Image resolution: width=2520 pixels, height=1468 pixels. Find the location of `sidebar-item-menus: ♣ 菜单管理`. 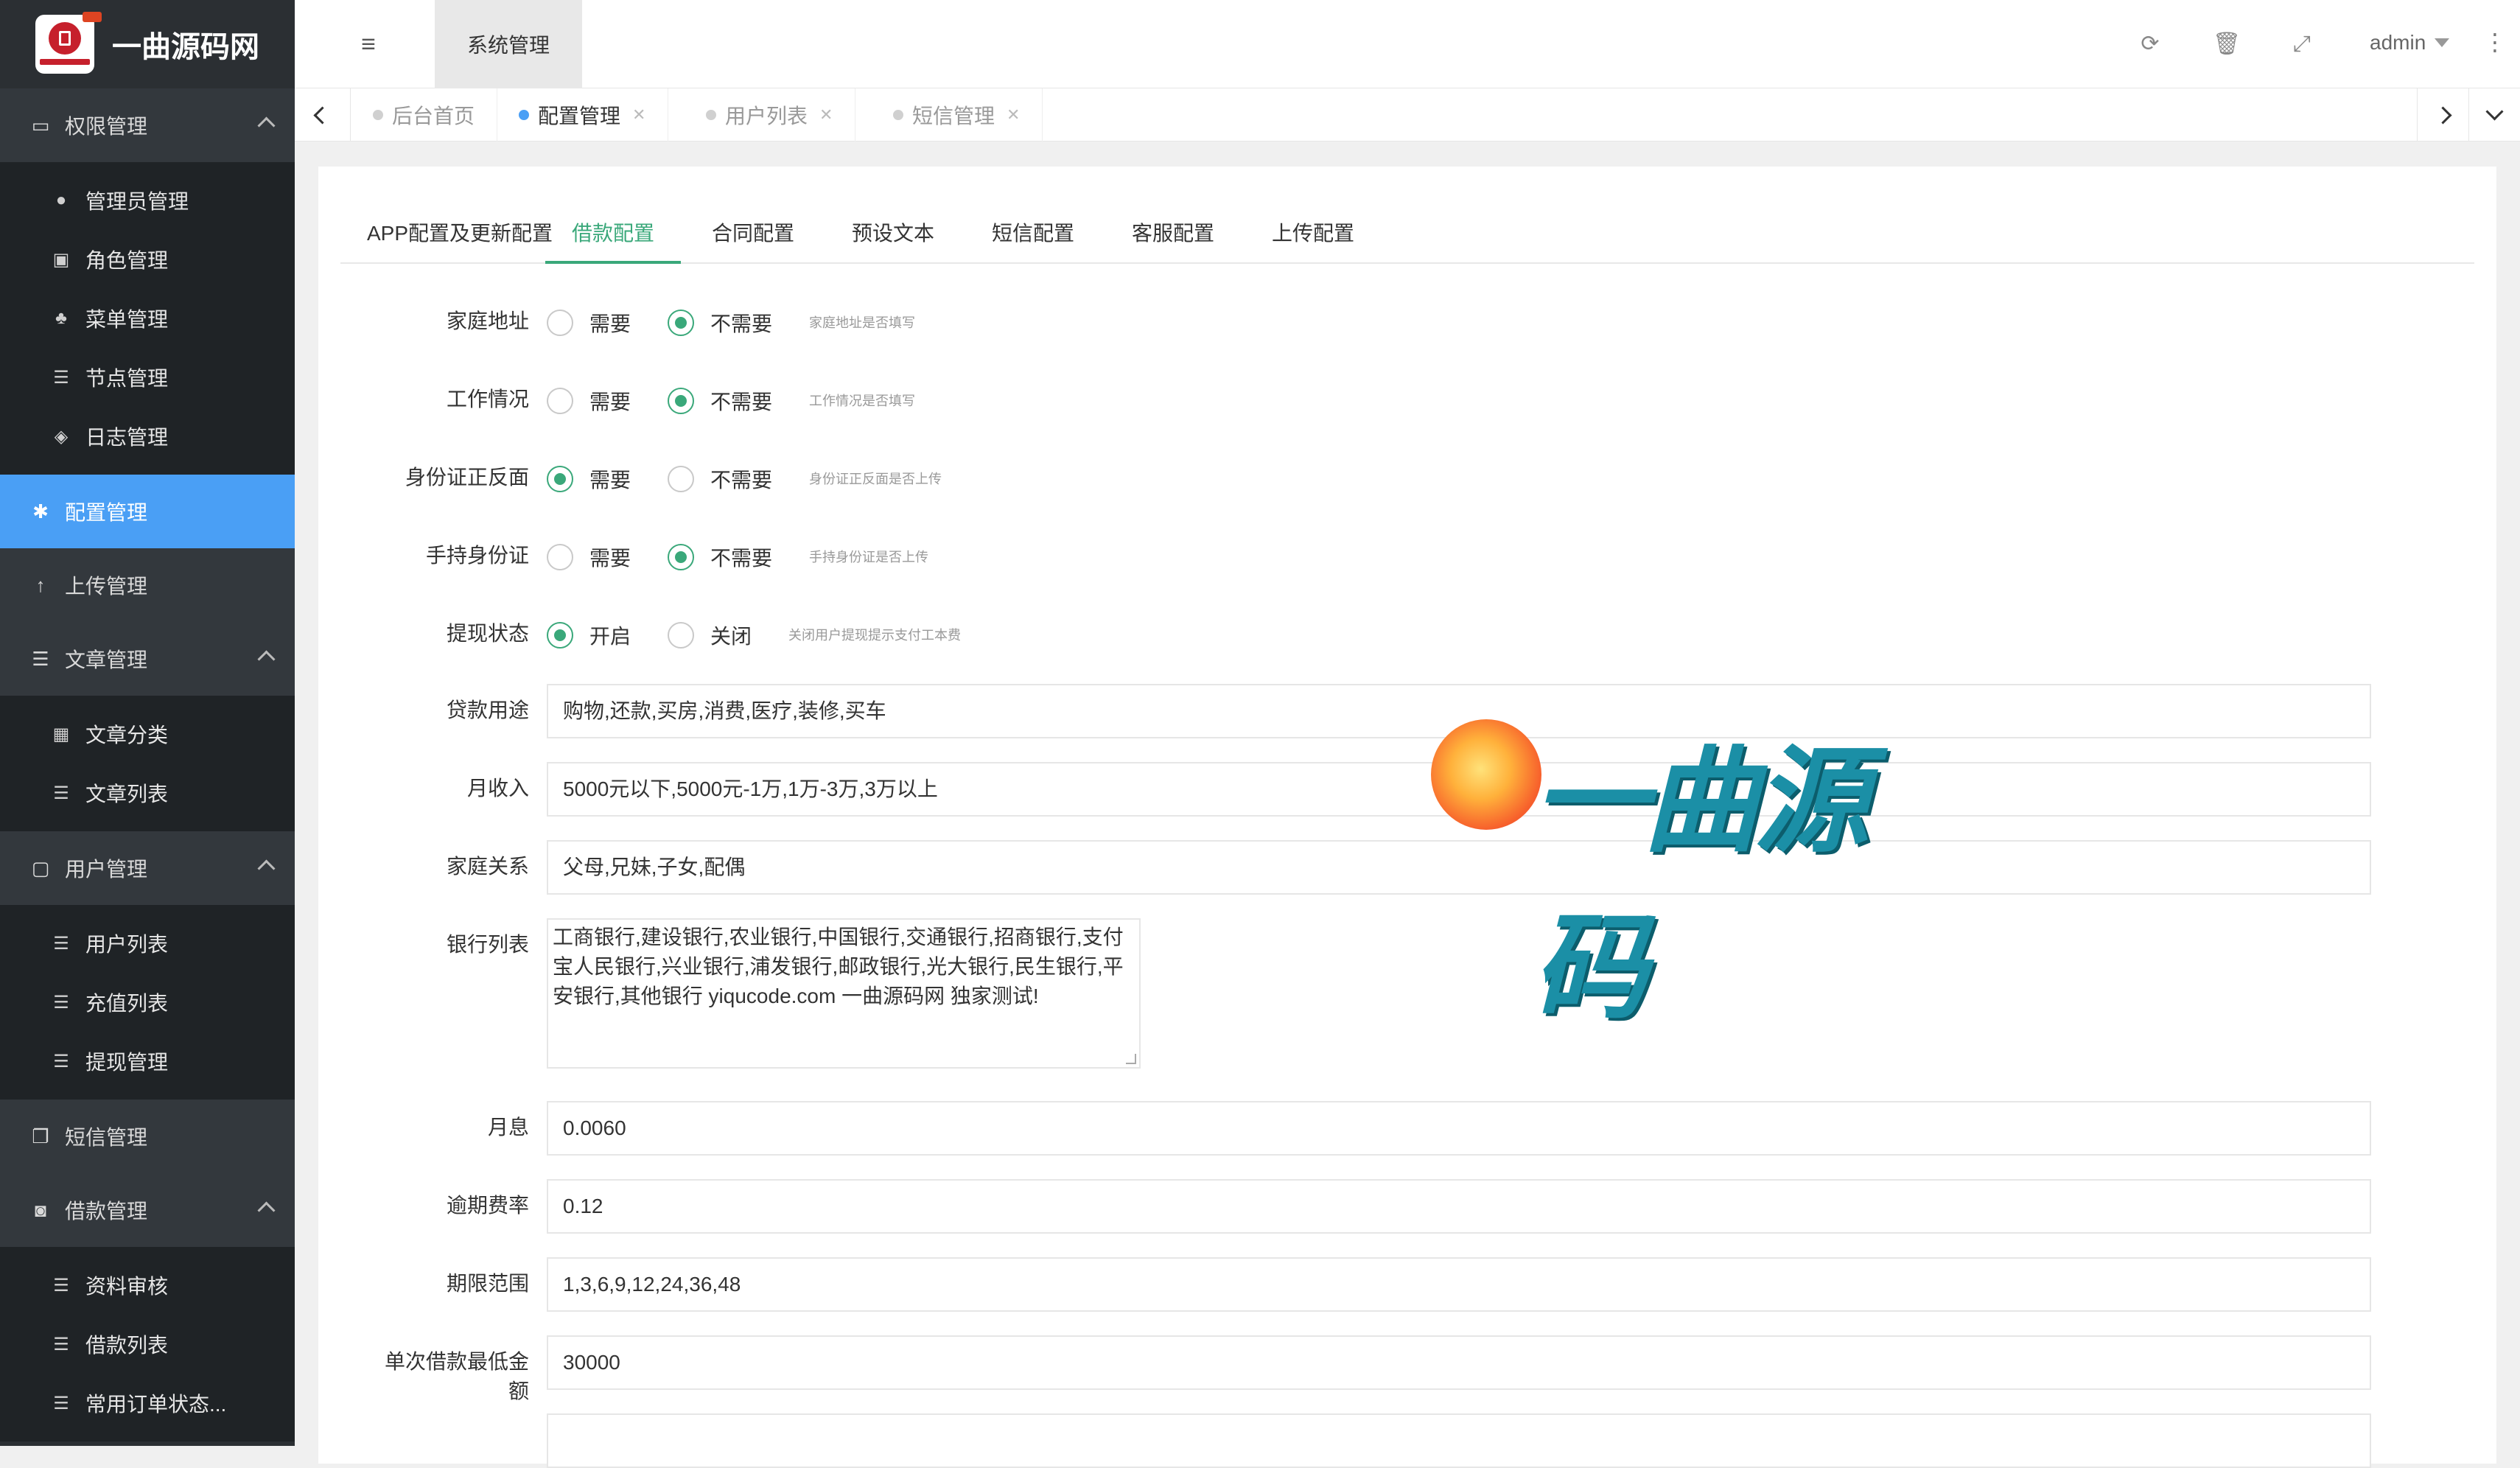

sidebar-item-menus: ♣ 菜单管理 is located at coordinates (147, 318).